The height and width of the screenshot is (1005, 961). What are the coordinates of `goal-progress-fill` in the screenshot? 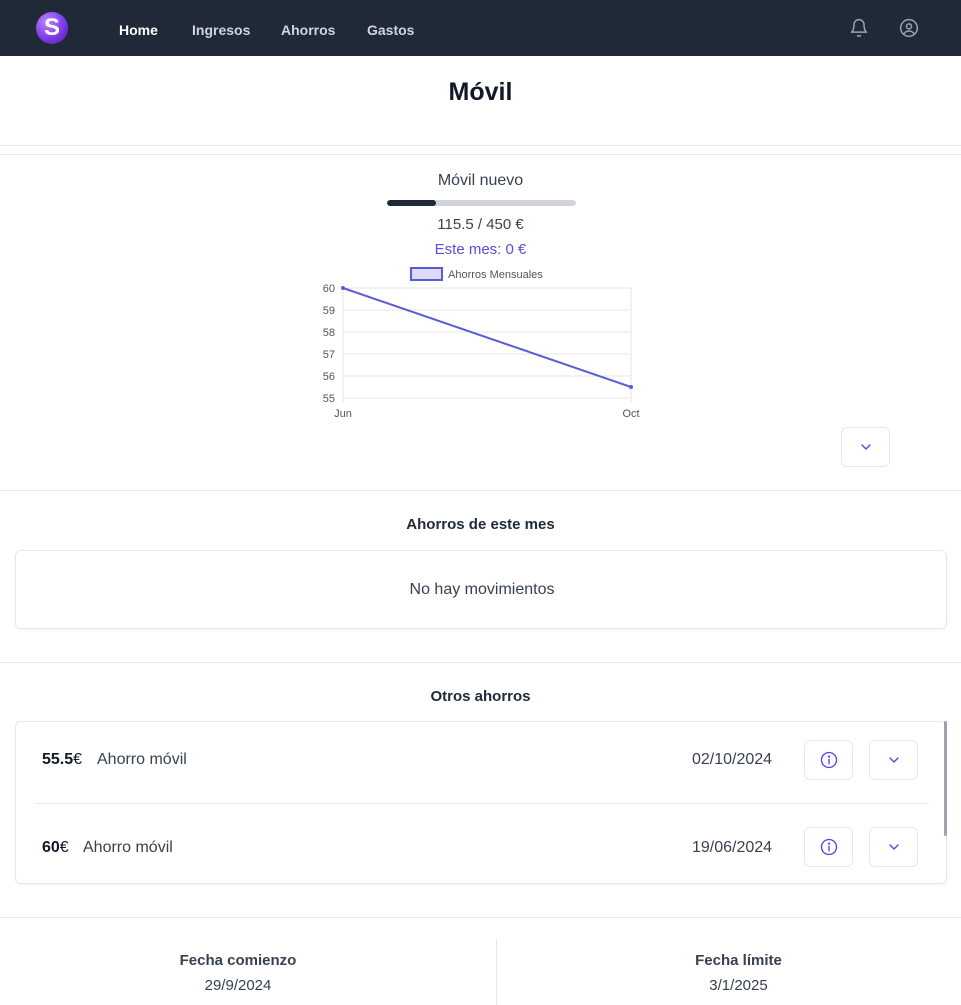 It's located at (411, 203).